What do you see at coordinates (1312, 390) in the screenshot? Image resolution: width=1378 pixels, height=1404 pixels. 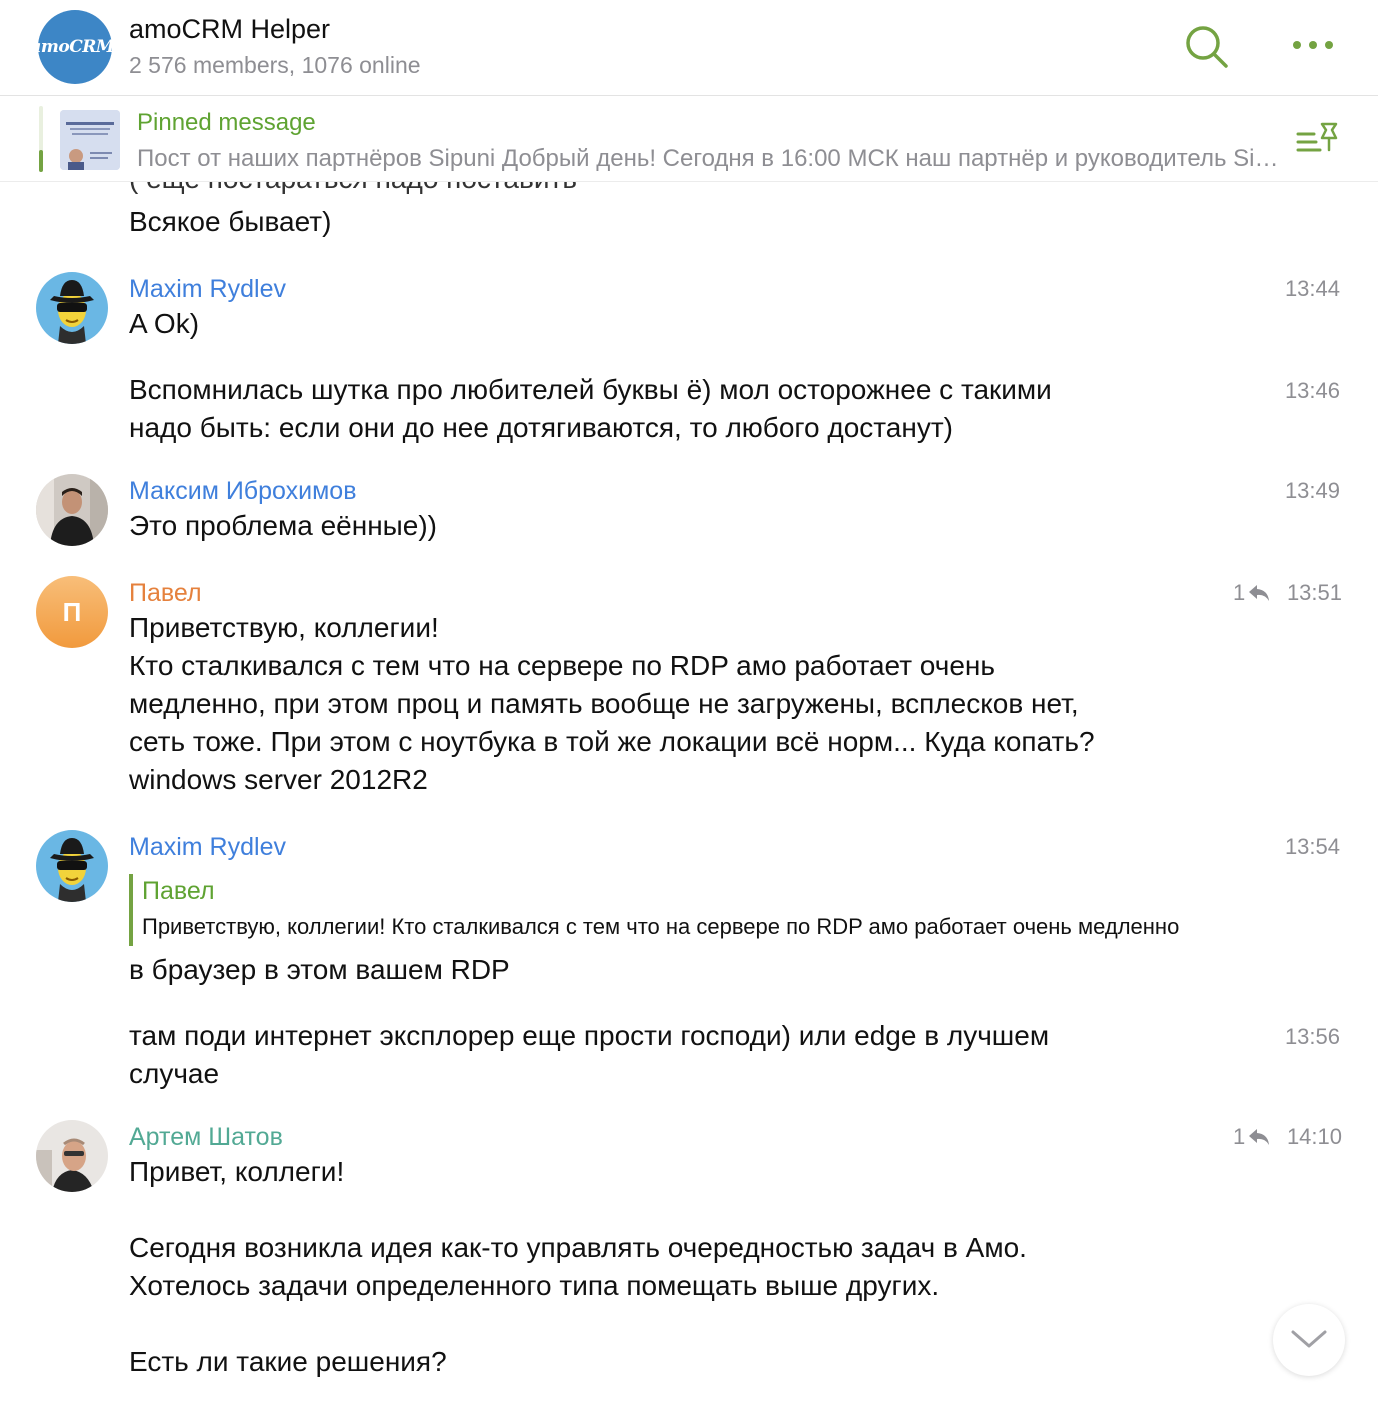 I see `message-time: 13:46` at bounding box center [1312, 390].